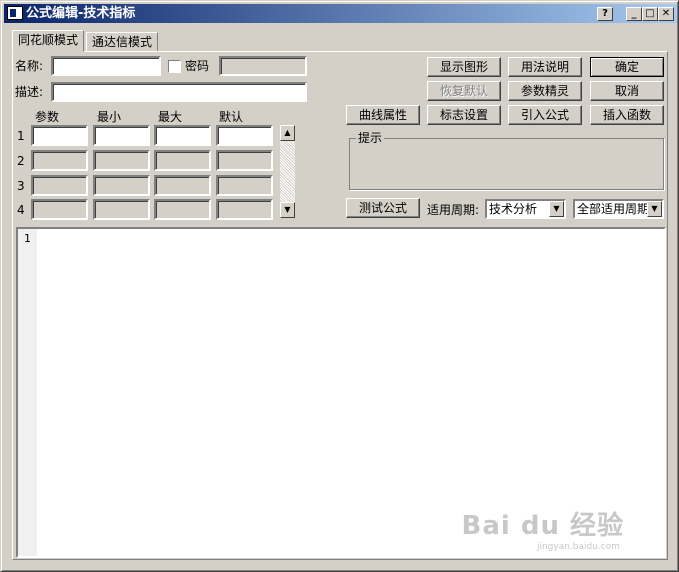  What do you see at coordinates (287, 133) in the screenshot?
I see `scroll-up-icon: ▲` at bounding box center [287, 133].